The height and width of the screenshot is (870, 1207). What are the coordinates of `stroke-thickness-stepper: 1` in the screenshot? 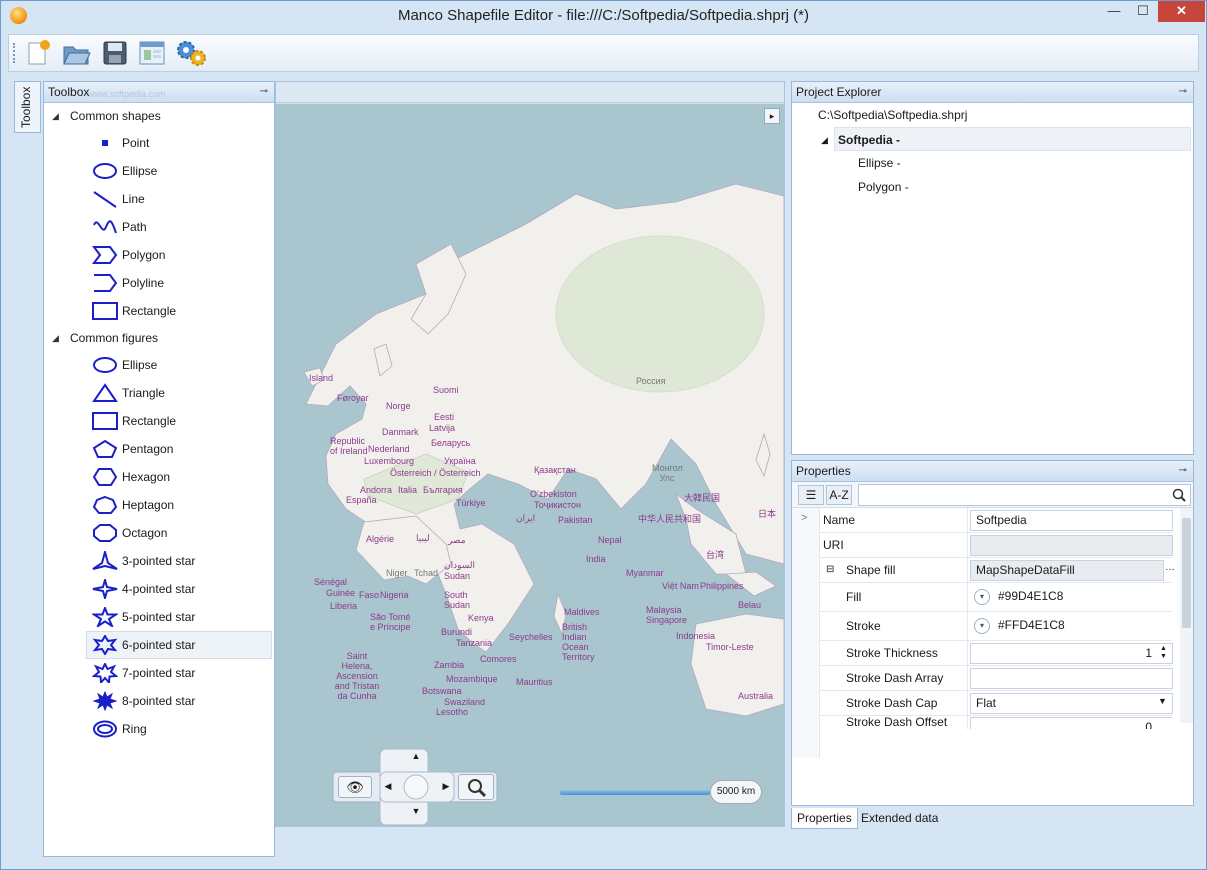 It's located at (1071, 653).